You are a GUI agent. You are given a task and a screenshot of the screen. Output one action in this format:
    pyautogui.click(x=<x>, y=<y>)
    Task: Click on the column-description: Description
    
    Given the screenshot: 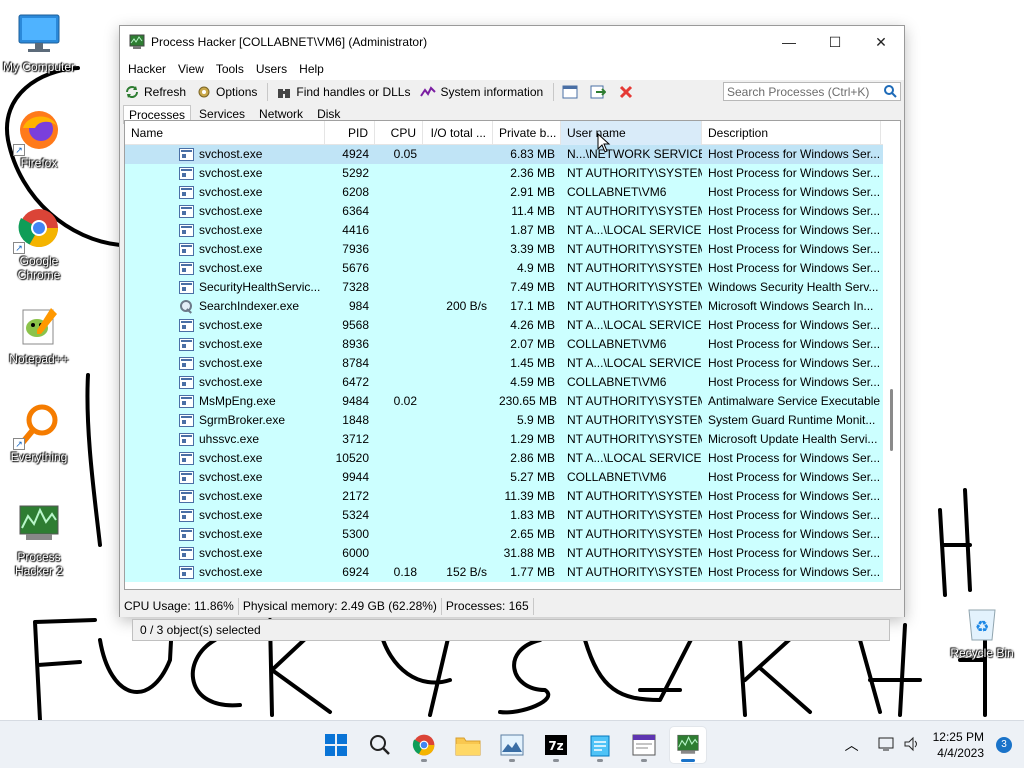 What is the action you would take?
    pyautogui.click(x=791, y=133)
    